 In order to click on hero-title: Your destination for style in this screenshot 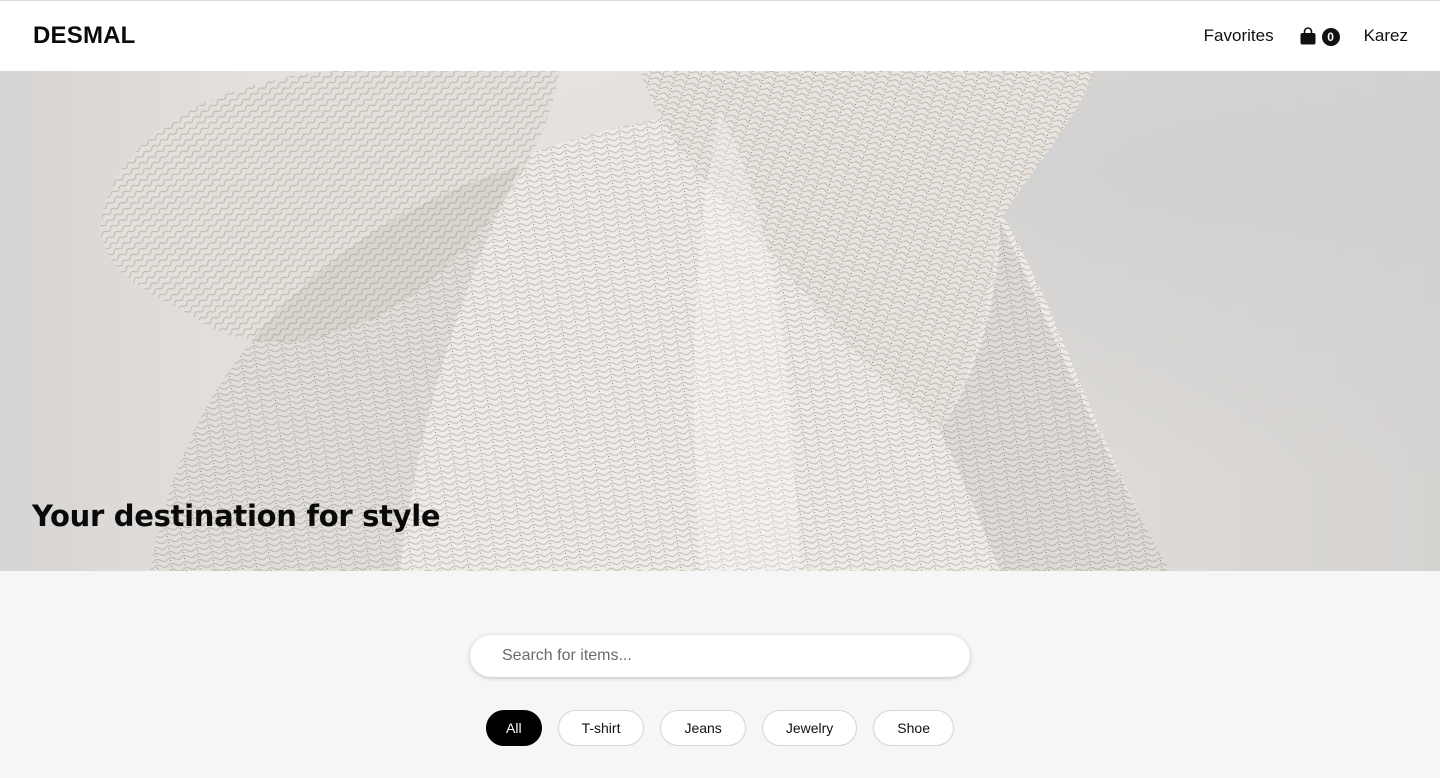, I will do `click(236, 516)`.